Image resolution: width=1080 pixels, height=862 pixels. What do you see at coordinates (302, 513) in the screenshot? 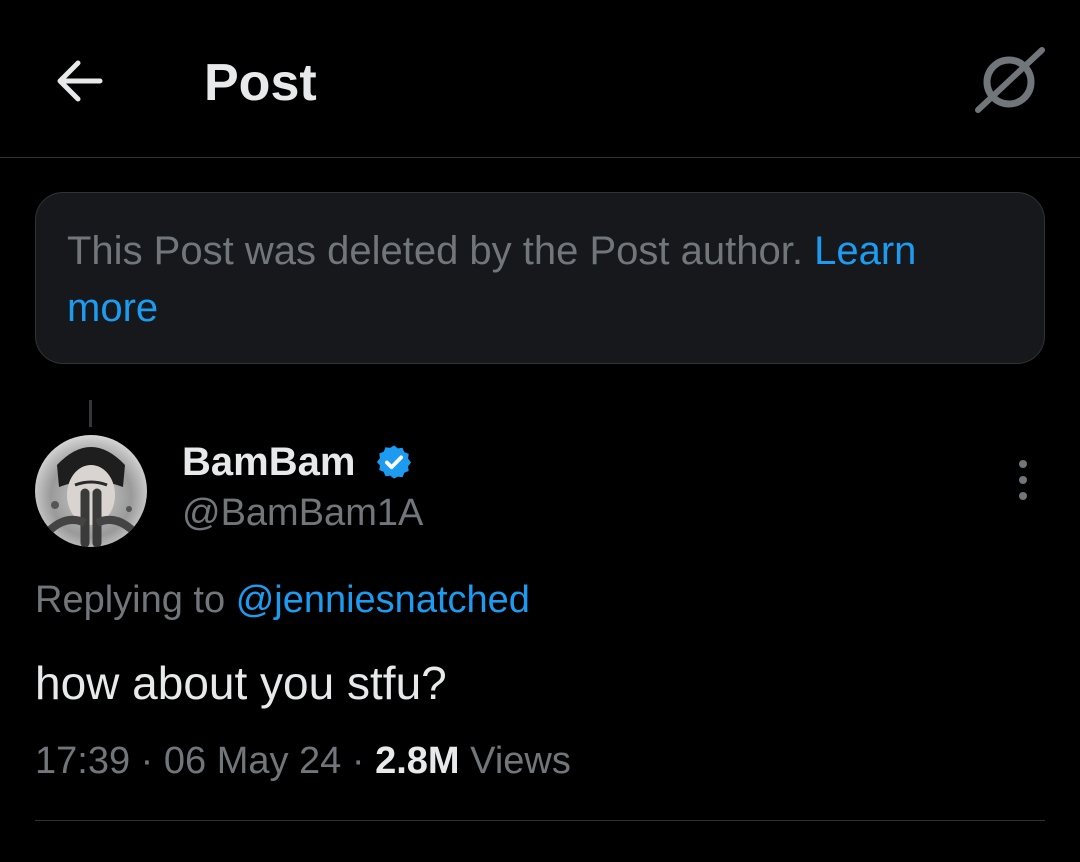
I see `user-handle: @BamBam1A` at bounding box center [302, 513].